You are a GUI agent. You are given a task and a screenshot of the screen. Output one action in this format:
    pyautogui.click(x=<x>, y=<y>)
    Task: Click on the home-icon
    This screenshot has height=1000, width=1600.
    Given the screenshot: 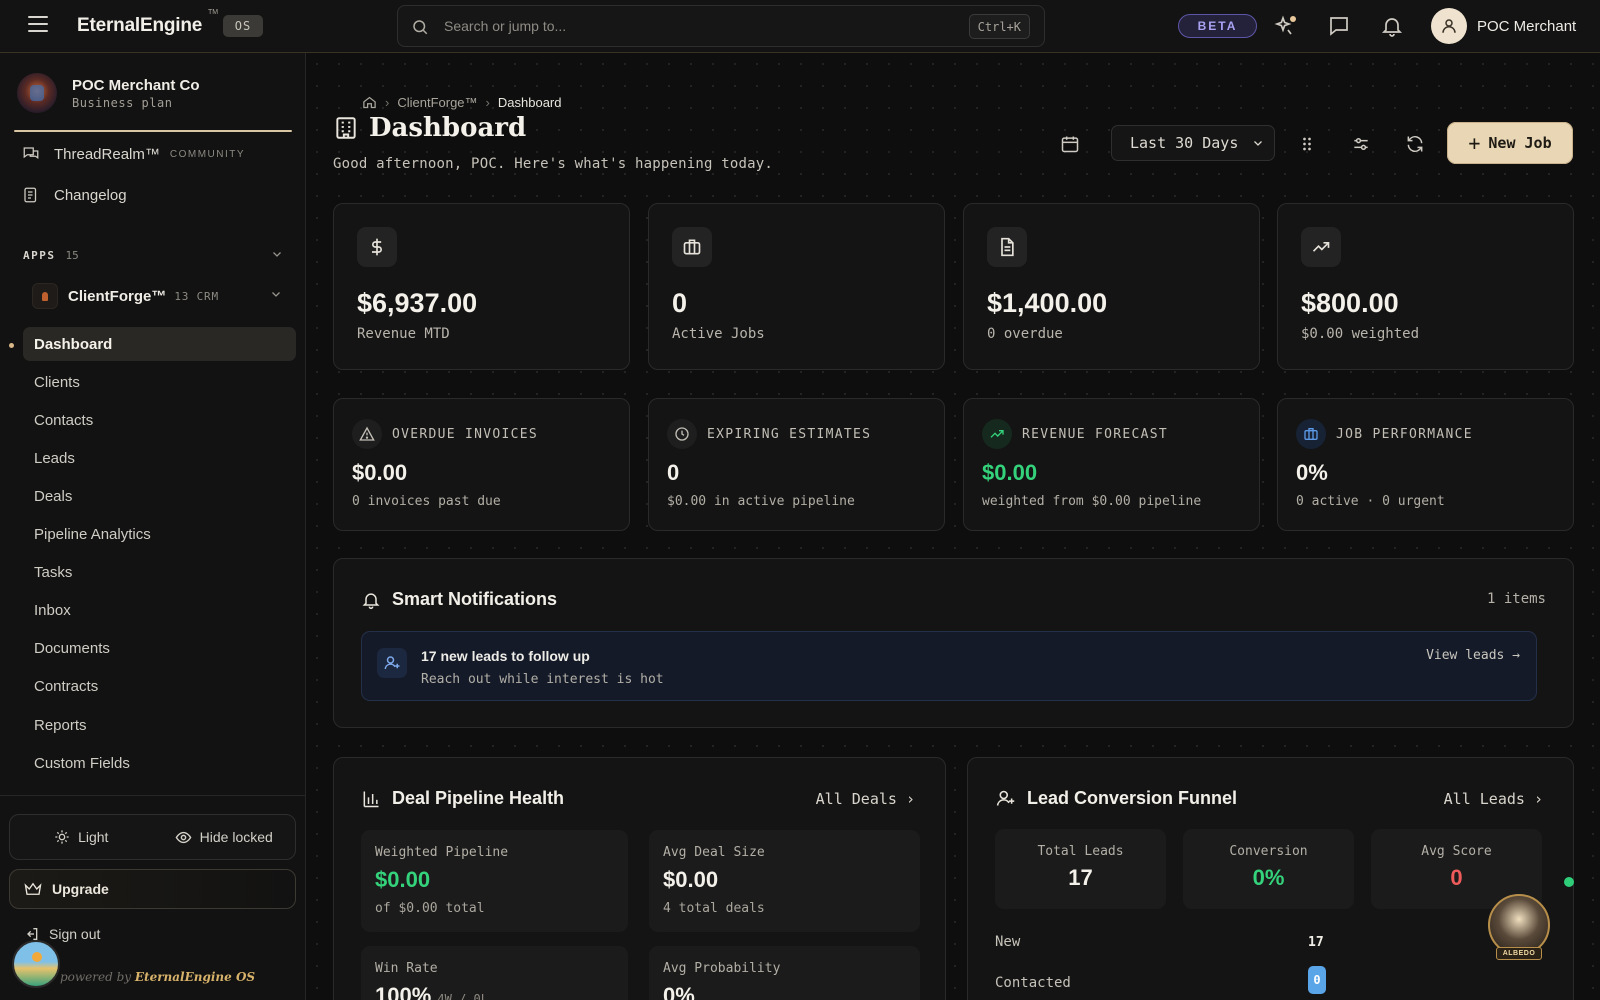 What is the action you would take?
    pyautogui.click(x=369, y=102)
    